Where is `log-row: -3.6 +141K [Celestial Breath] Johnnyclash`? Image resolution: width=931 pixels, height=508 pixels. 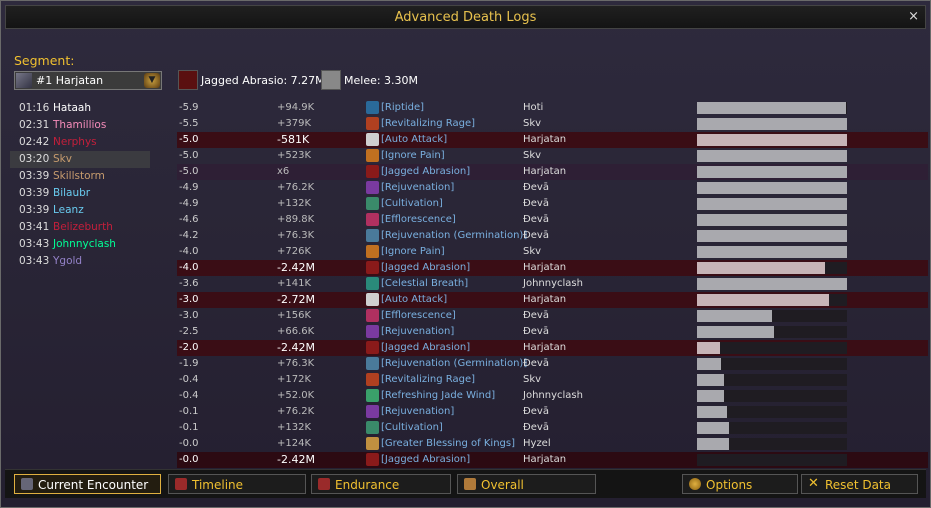
log-row: -3.6 +141K [Celestial Breath] Johnnyclash is located at coordinates (552, 284).